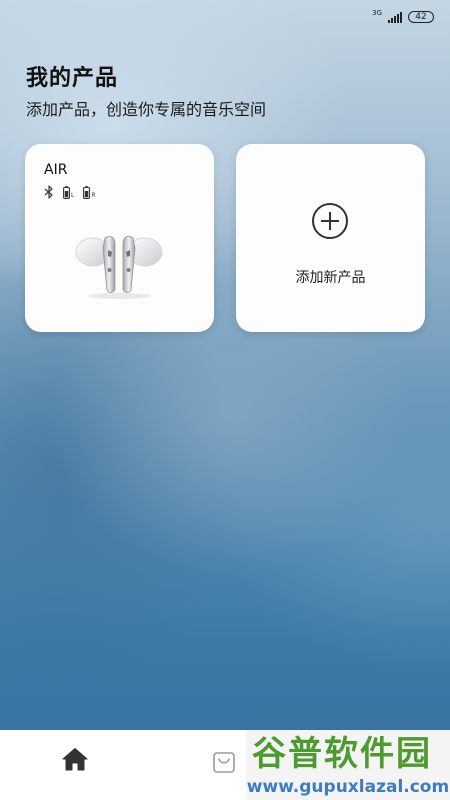 This screenshot has height=800, width=450. I want to click on product-status-row: L R, so click(70, 192).